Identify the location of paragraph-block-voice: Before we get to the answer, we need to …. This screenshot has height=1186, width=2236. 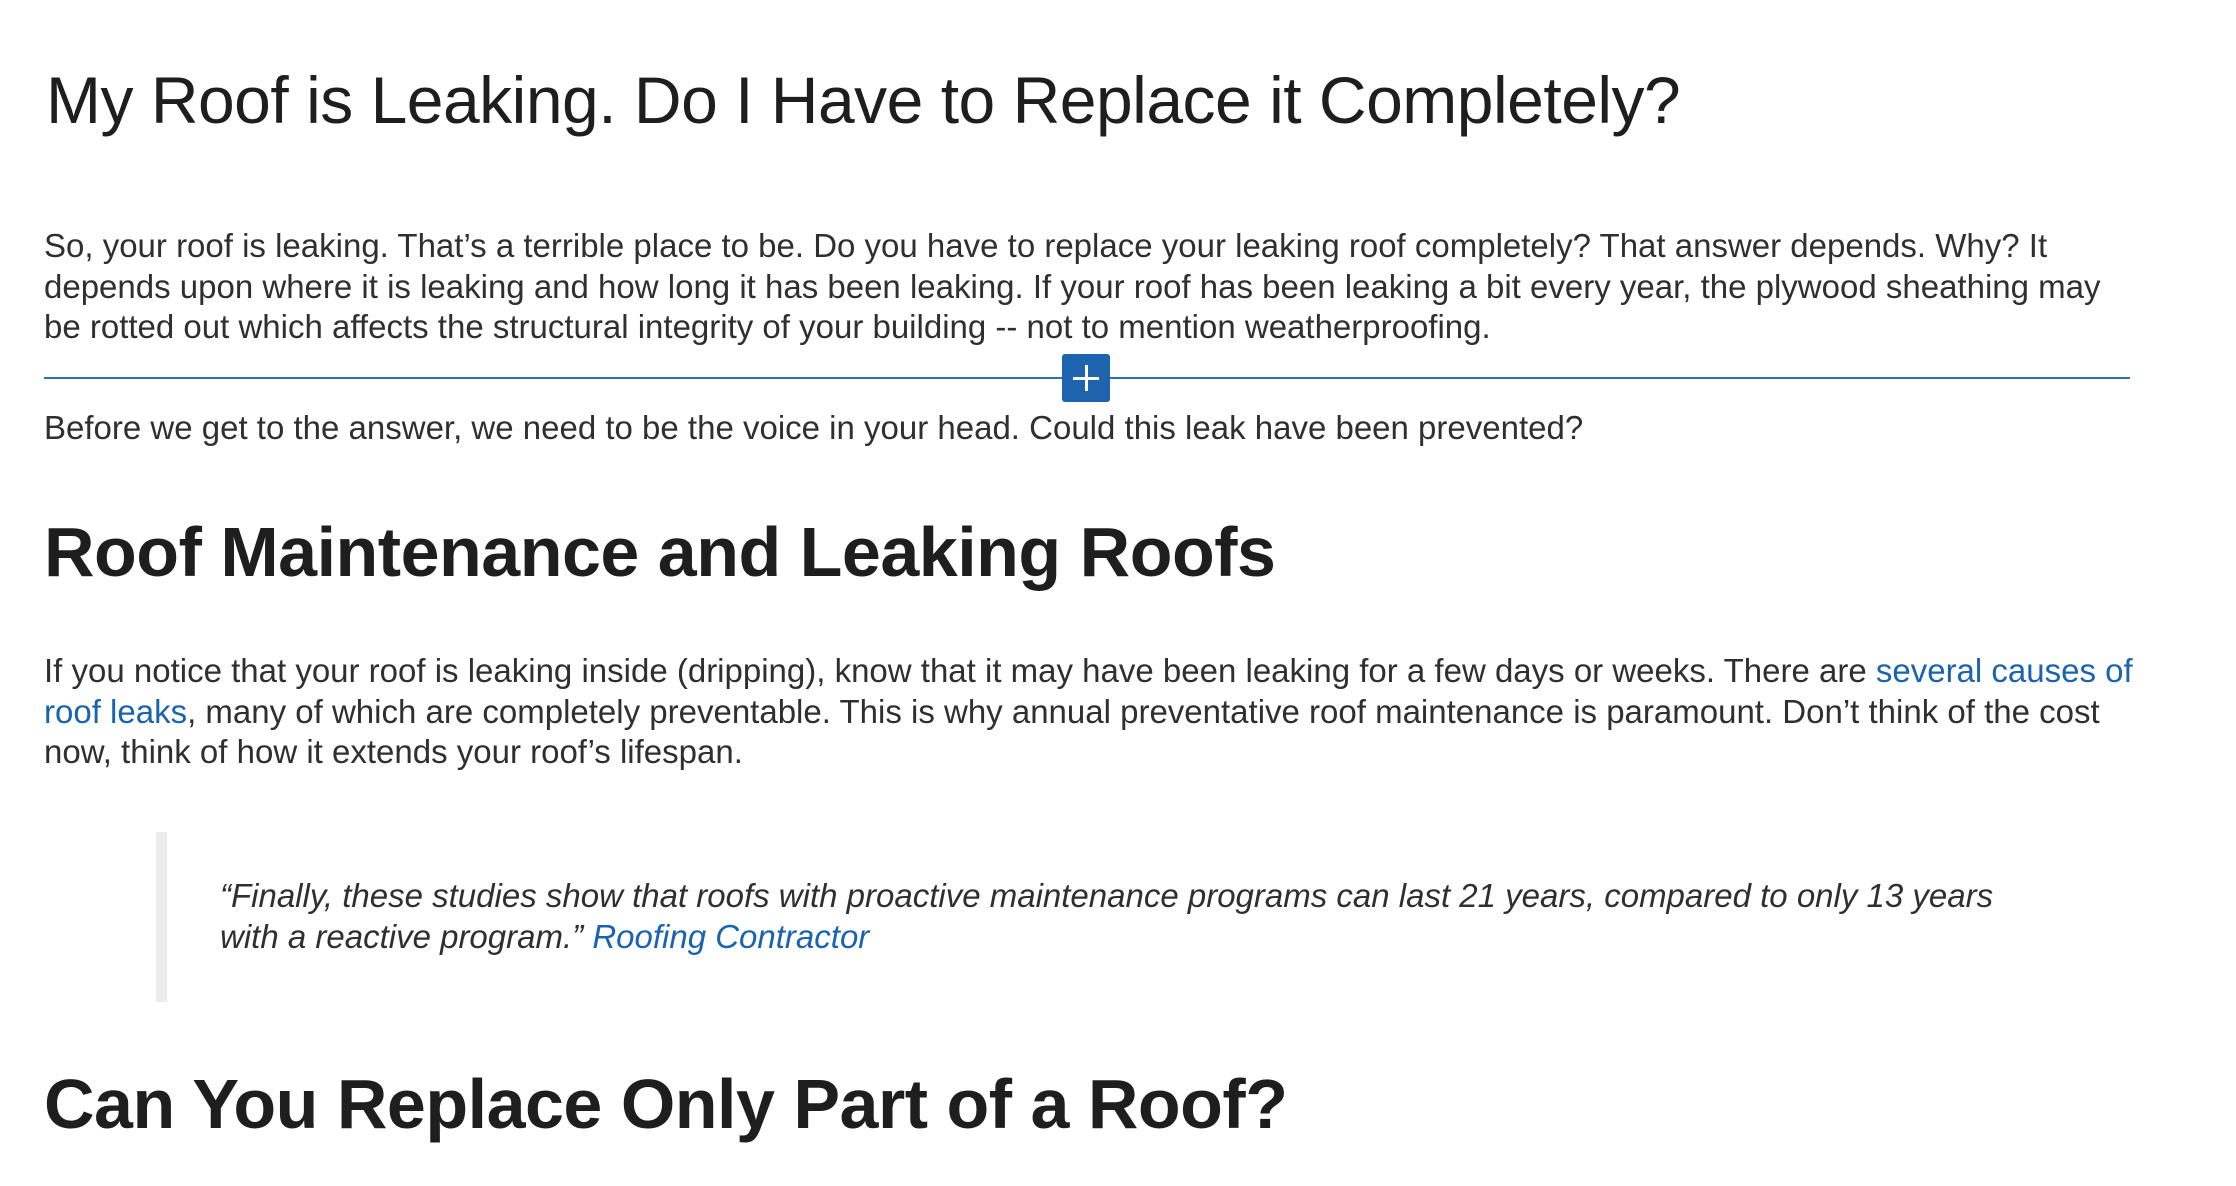
(1094, 428).